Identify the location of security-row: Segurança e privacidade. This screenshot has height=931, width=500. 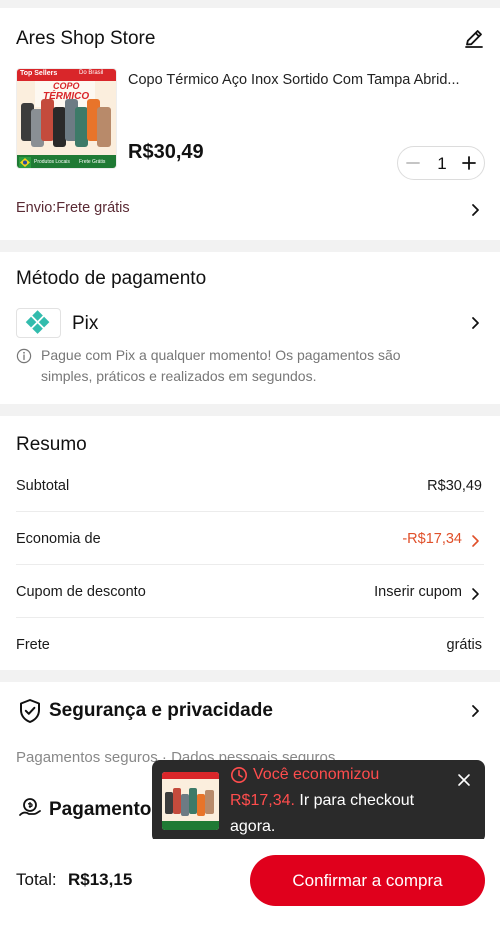
(250, 712).